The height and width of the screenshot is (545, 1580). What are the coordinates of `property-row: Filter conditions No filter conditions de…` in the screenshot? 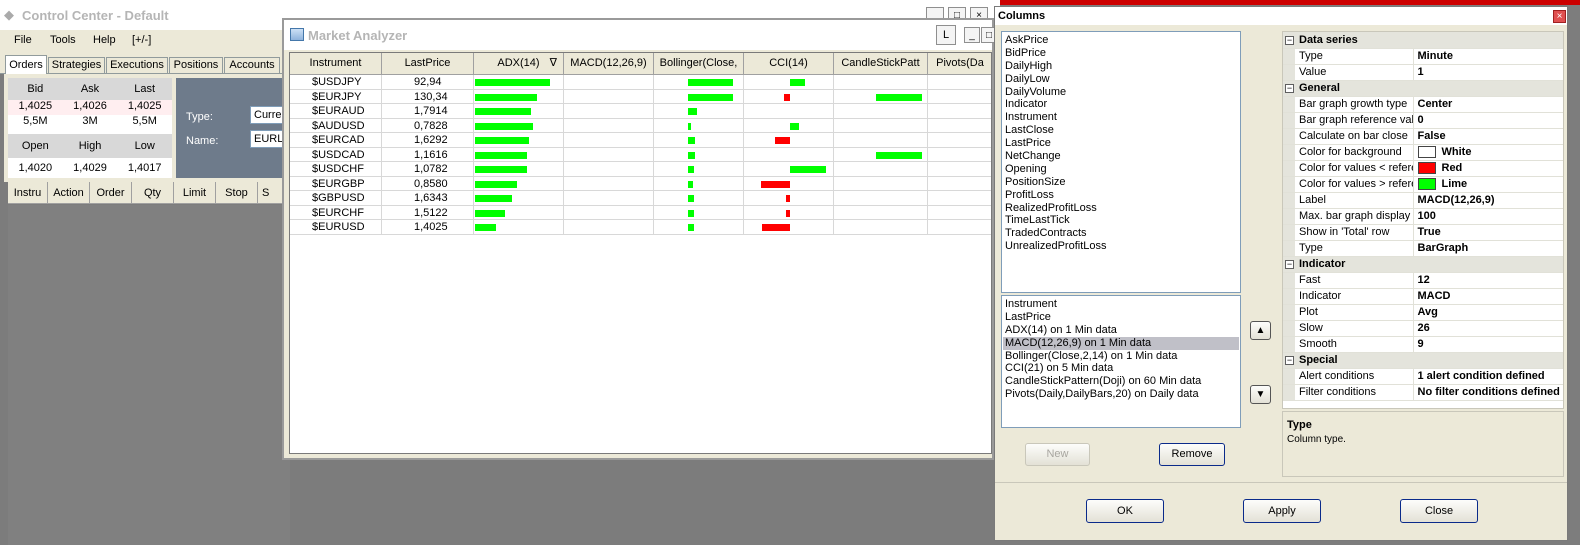 It's located at (1423, 392).